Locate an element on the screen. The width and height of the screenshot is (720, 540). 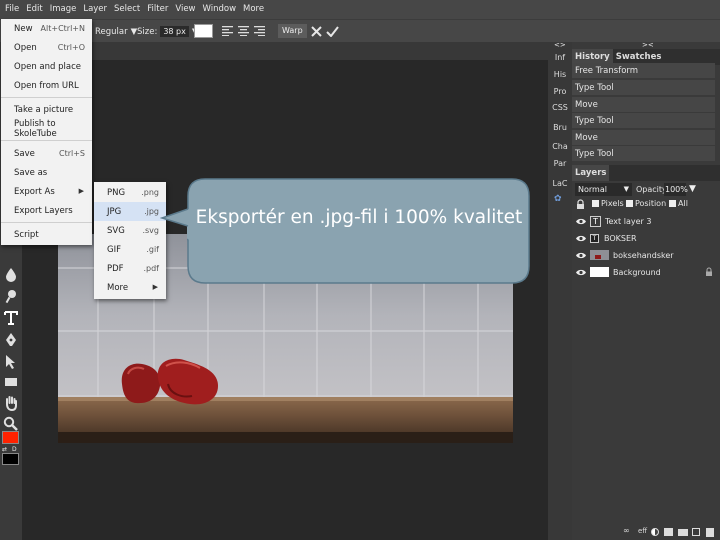
pen-icon is located at coordinates (11, 340).